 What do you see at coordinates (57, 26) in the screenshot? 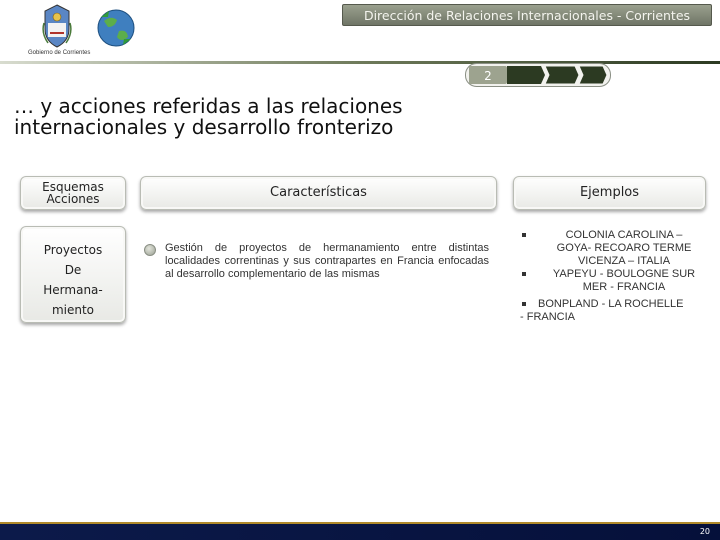
I see `province-shield-icon` at bounding box center [57, 26].